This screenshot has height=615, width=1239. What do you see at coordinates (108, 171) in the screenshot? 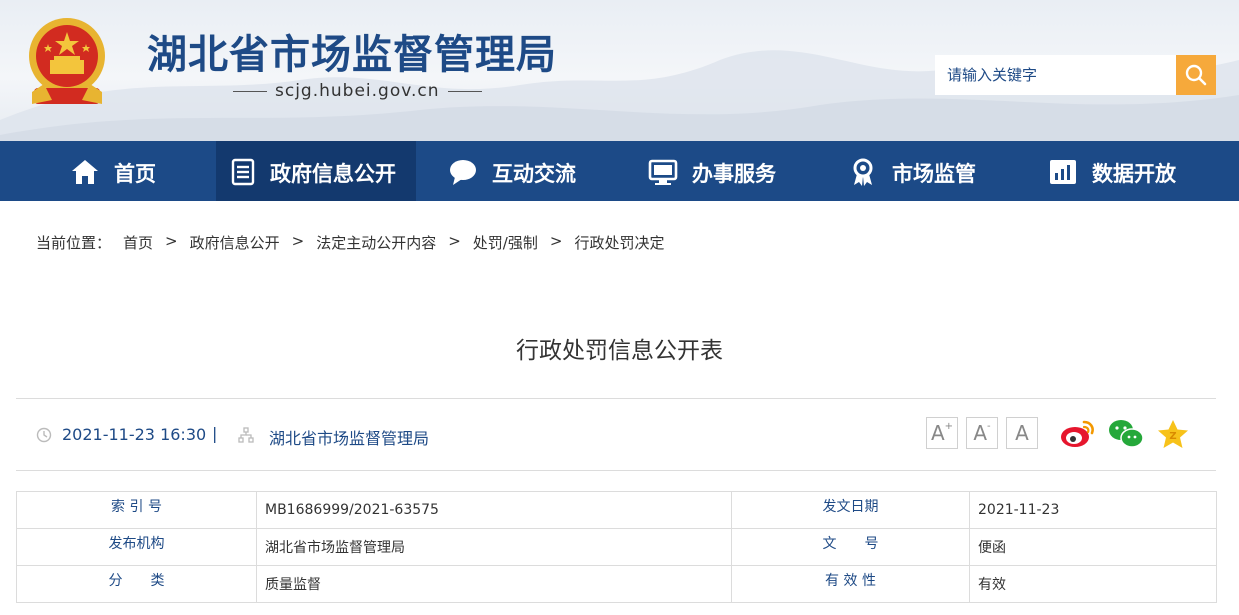
I see `nav-item-home: 首页` at bounding box center [108, 171].